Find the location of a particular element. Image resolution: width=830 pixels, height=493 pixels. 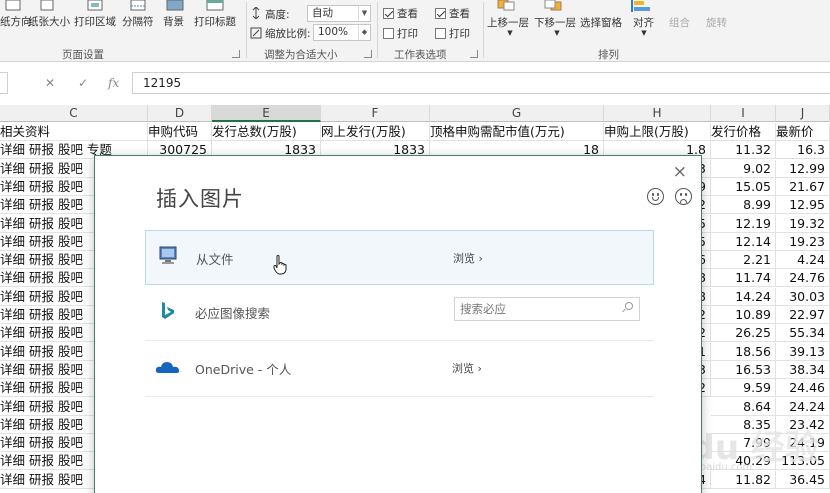

table-cell: 39.13 is located at coordinates (803, 351).